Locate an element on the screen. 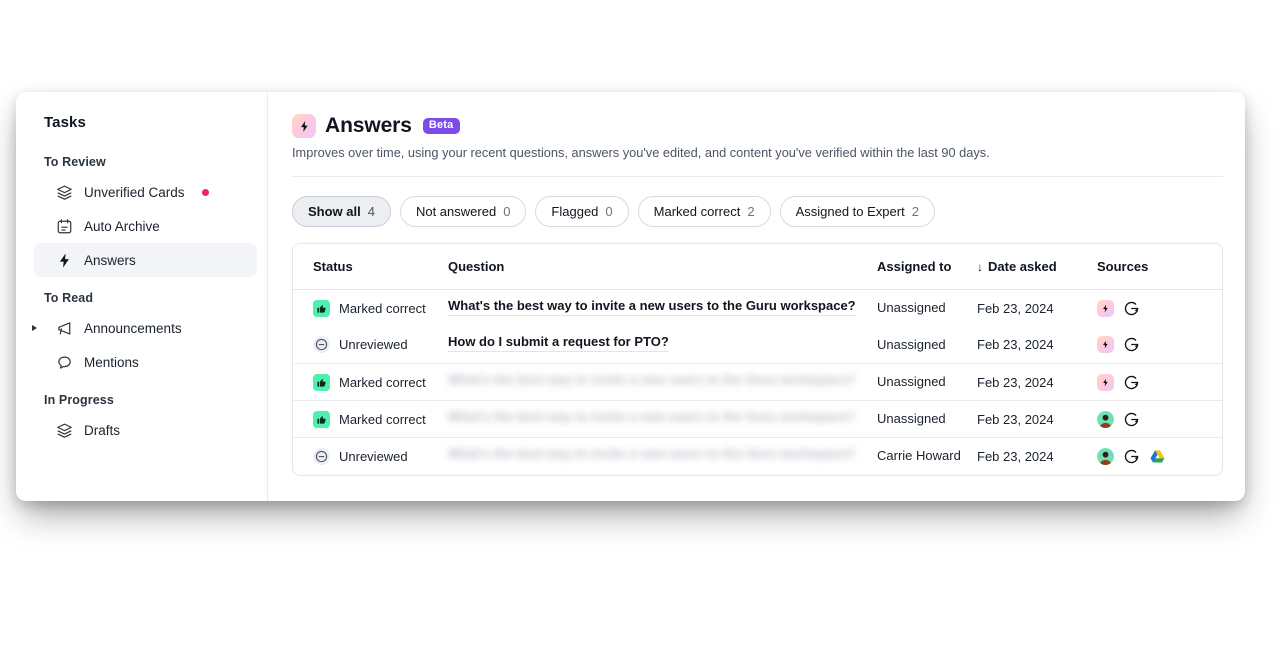 The width and height of the screenshot is (1280, 650). sidebar-item-unverified-cards: Unverified Cards is located at coordinates (150, 192).